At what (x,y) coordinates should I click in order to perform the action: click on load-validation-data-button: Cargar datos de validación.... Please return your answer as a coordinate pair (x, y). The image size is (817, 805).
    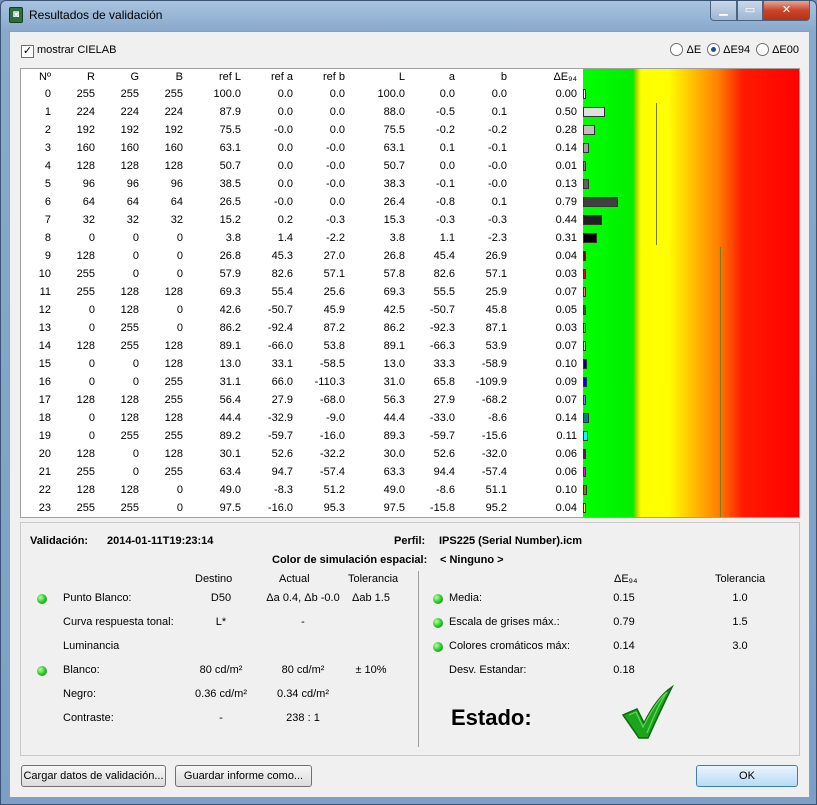
    Looking at the image, I should click on (93, 776).